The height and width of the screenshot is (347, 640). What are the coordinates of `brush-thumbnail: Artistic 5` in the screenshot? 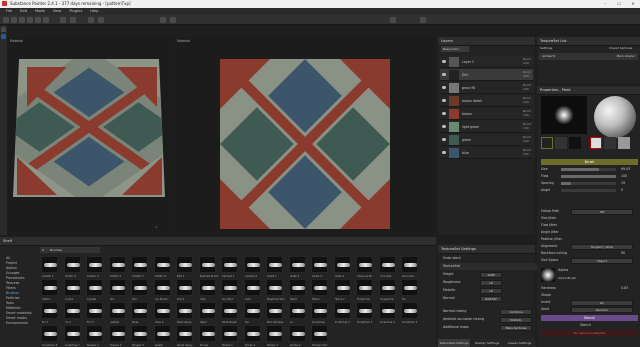 It's located at (139, 267).